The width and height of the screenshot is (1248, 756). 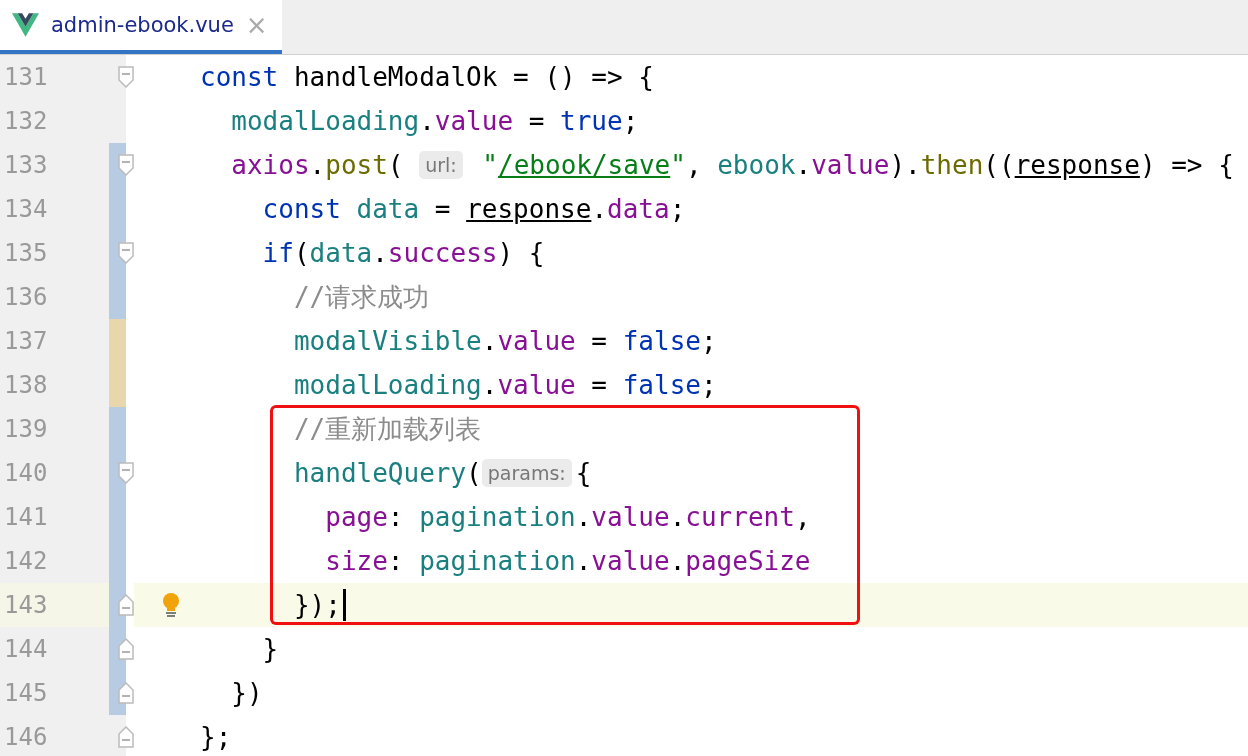 What do you see at coordinates (26, 605) in the screenshot?
I see `line-number: 143` at bounding box center [26, 605].